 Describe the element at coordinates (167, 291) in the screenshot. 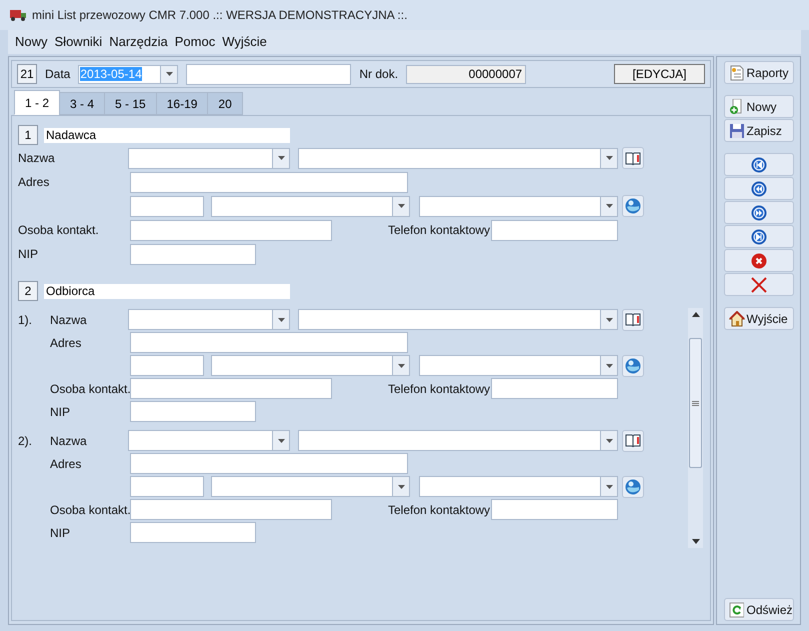

I see `section-title: Odbiorca` at that location.